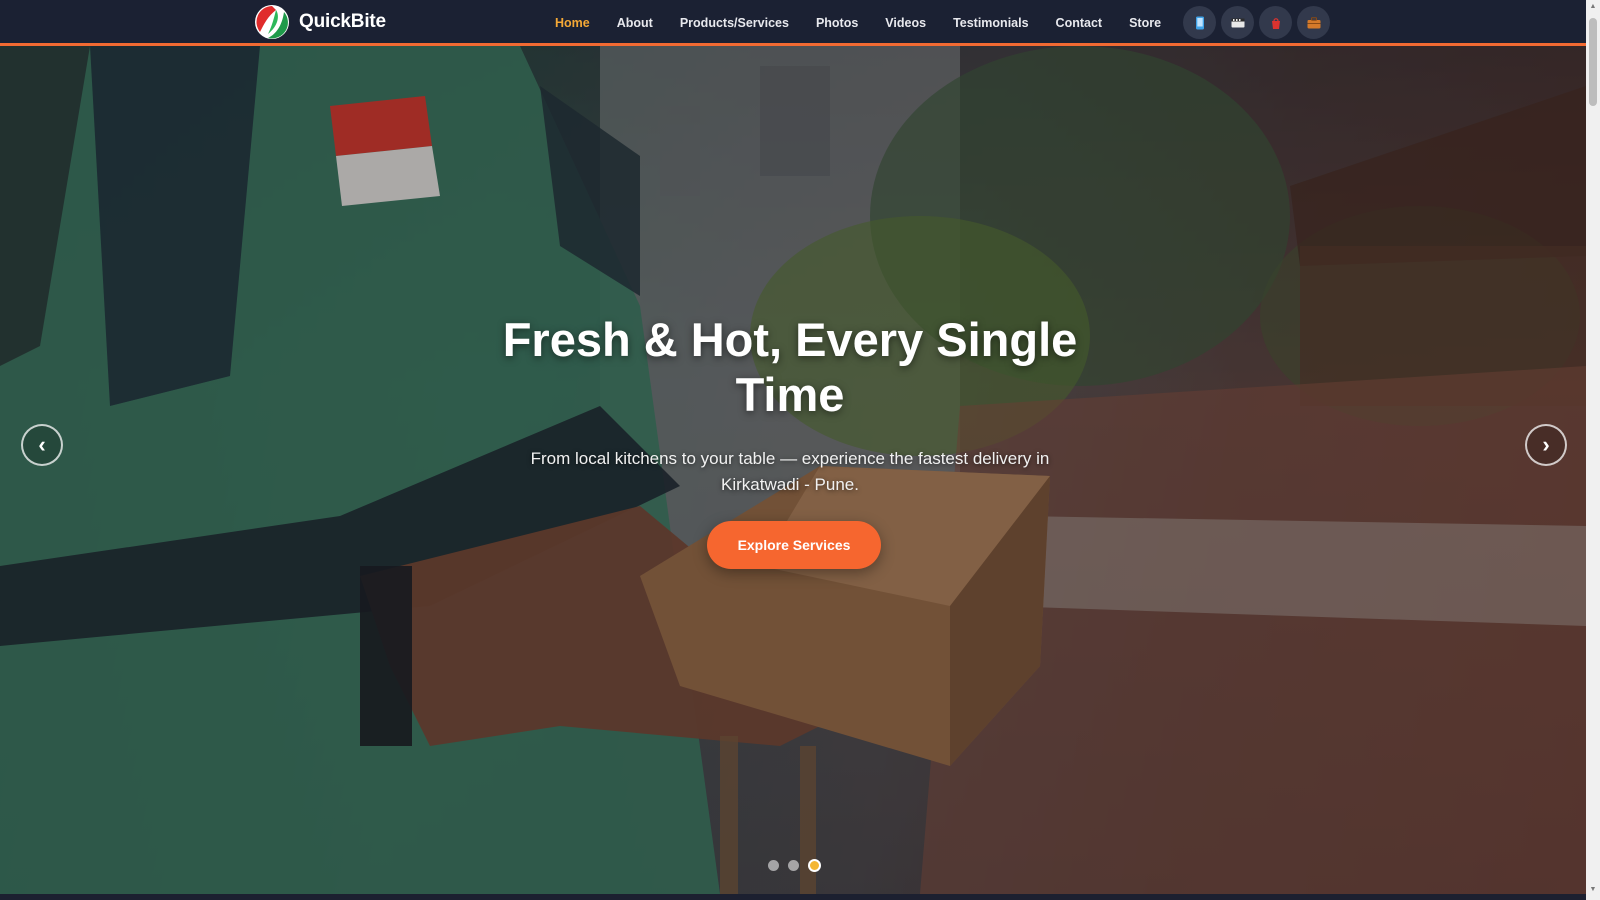  I want to click on brand-logo: QuickBite, so click(320, 22).